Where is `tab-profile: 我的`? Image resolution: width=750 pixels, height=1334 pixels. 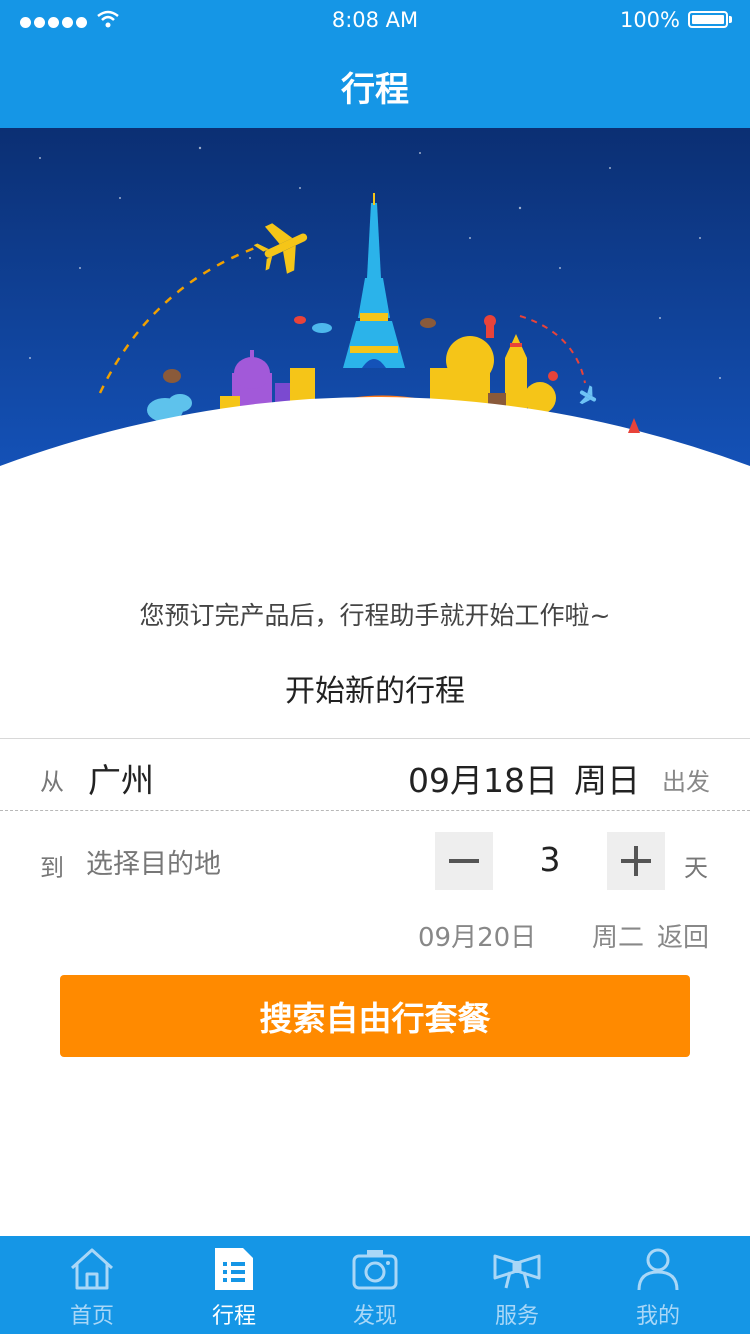 tab-profile: 我的 is located at coordinates (658, 1285).